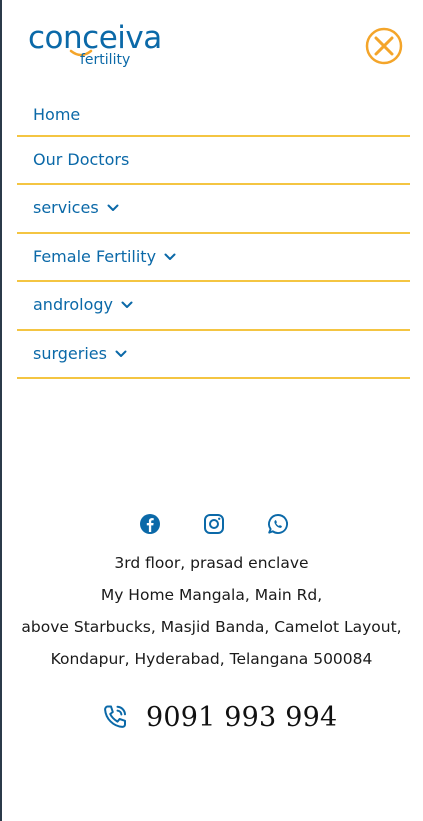  Describe the element at coordinates (105, 60) in the screenshot. I see `logo-subtitle: fertility` at that location.